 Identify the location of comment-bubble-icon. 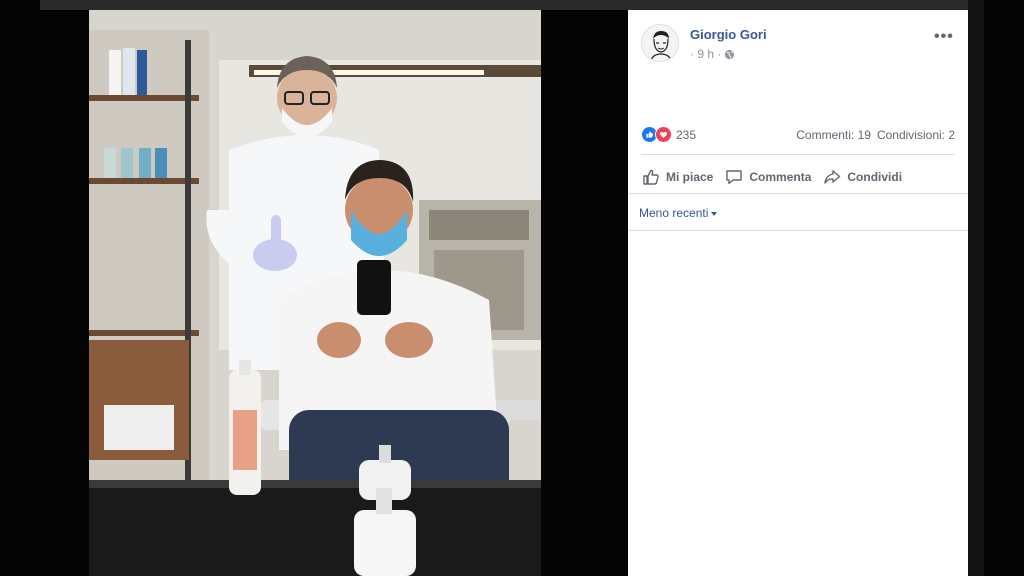
(734, 177).